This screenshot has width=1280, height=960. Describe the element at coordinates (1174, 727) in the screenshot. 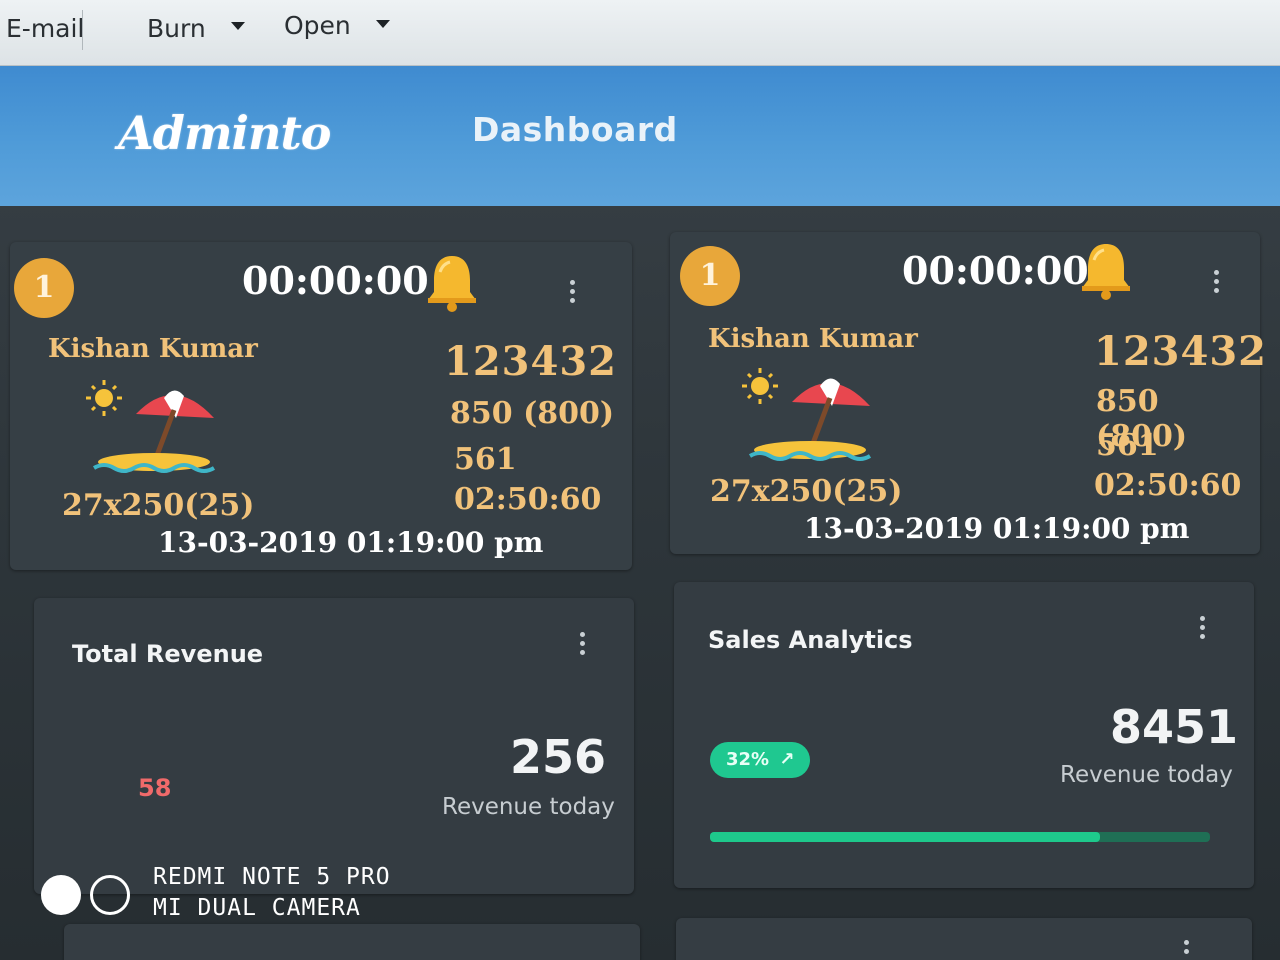

I see `sales-value: 8451` at that location.